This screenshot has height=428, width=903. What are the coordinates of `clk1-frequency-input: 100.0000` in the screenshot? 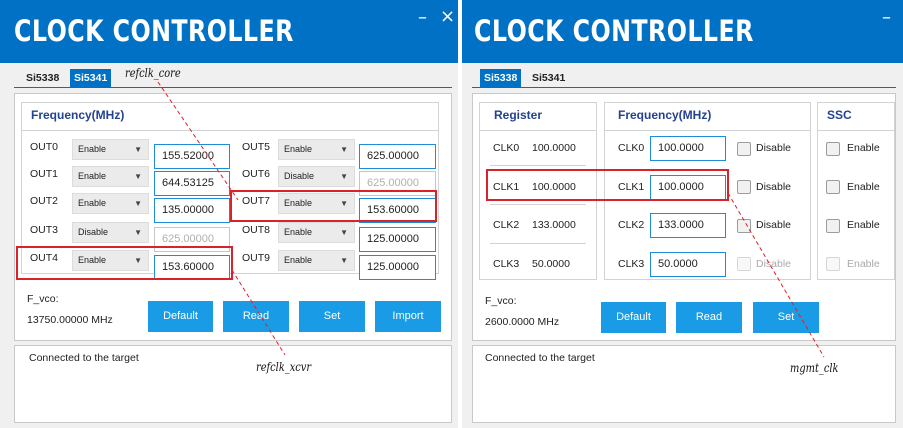 It's located at (688, 187).